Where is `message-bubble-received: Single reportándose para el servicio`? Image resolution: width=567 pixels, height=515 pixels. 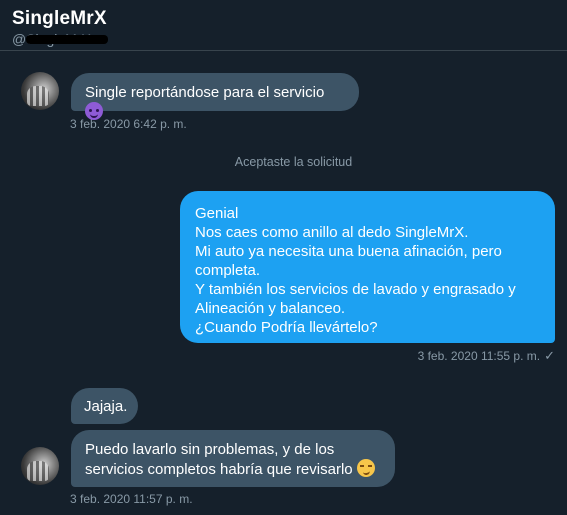
message-bubble-received: Single reportándose para el servicio is located at coordinates (215, 96).